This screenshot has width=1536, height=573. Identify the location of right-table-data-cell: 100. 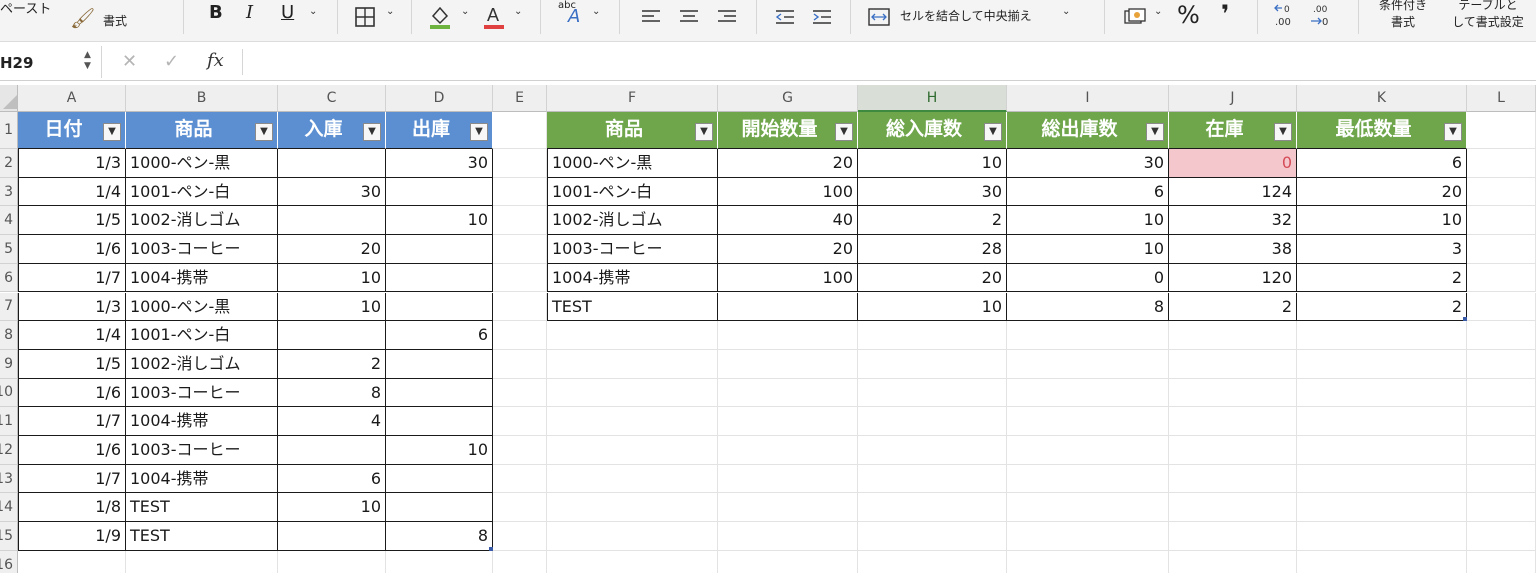
(788, 192).